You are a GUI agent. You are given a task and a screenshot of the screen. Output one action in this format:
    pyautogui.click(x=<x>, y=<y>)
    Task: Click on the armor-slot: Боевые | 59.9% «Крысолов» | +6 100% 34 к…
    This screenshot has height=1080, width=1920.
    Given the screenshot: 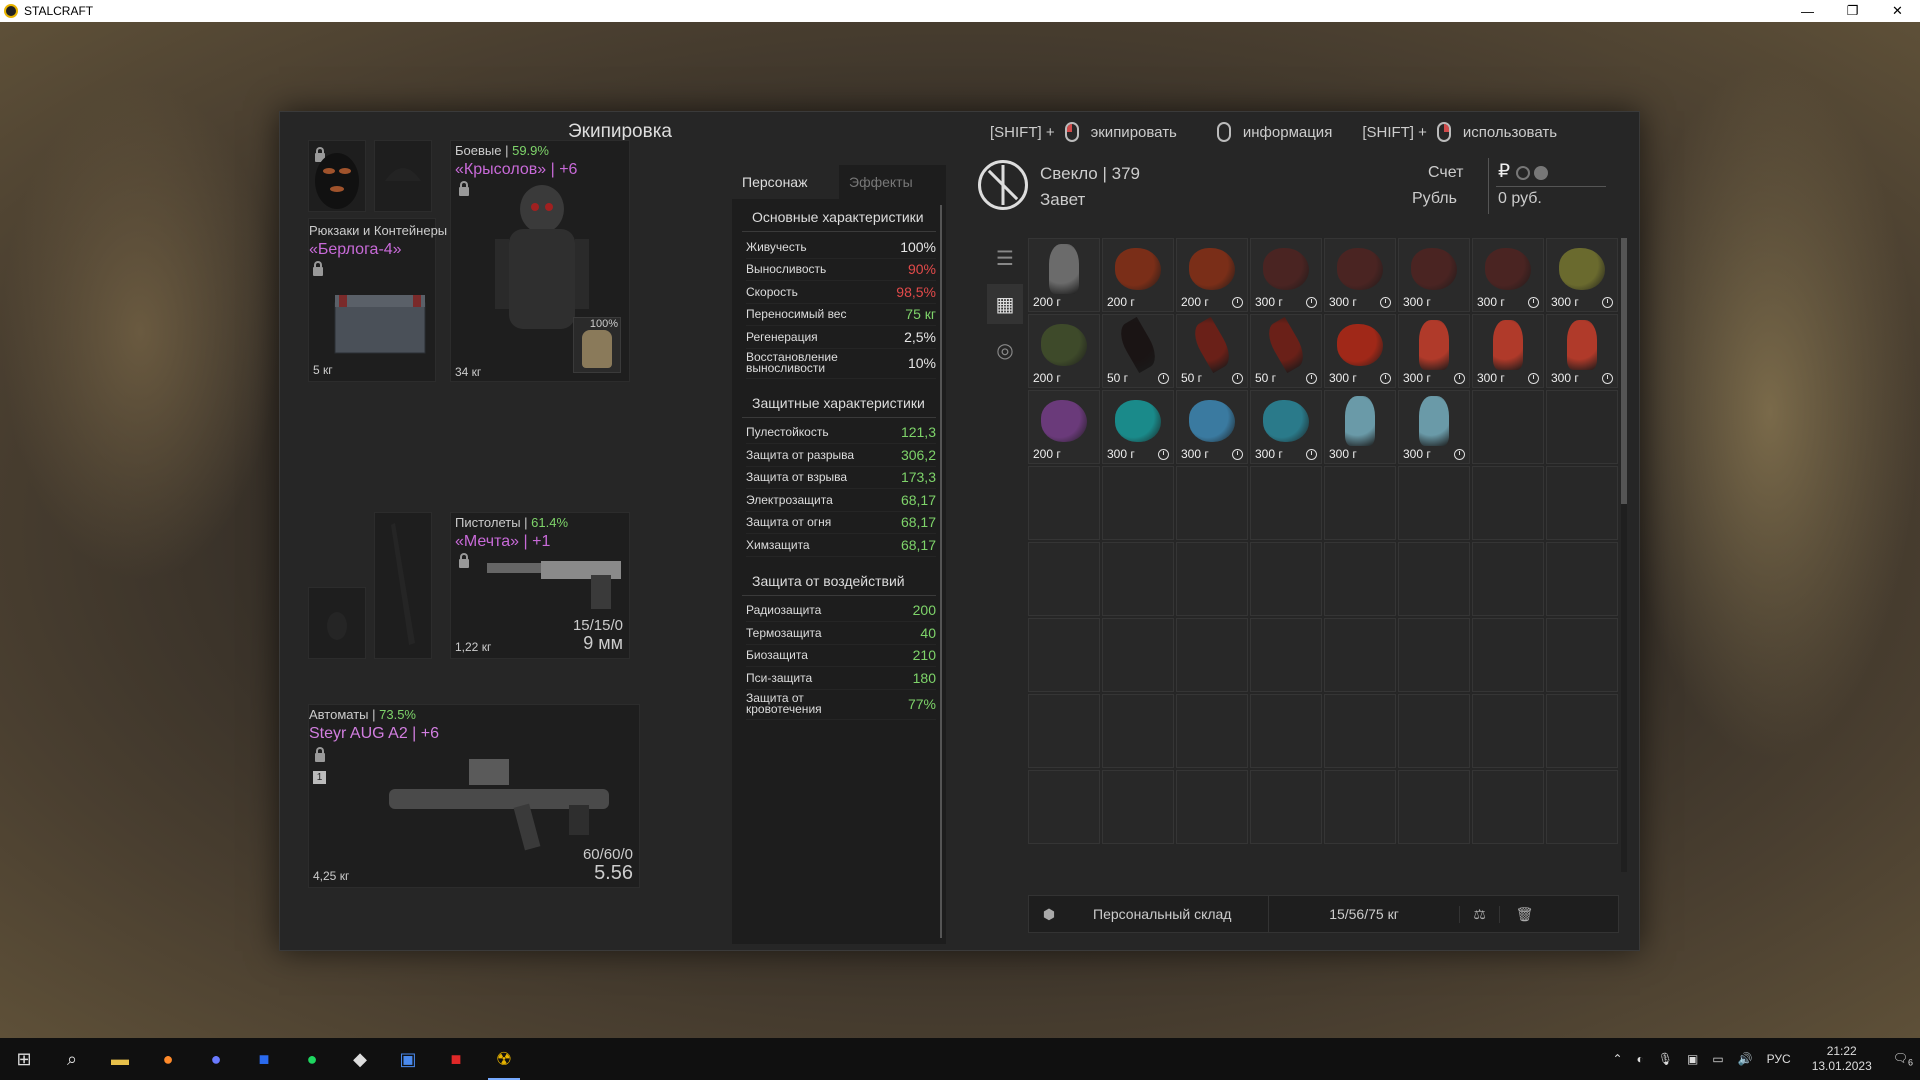 What is the action you would take?
    pyautogui.click(x=540, y=261)
    